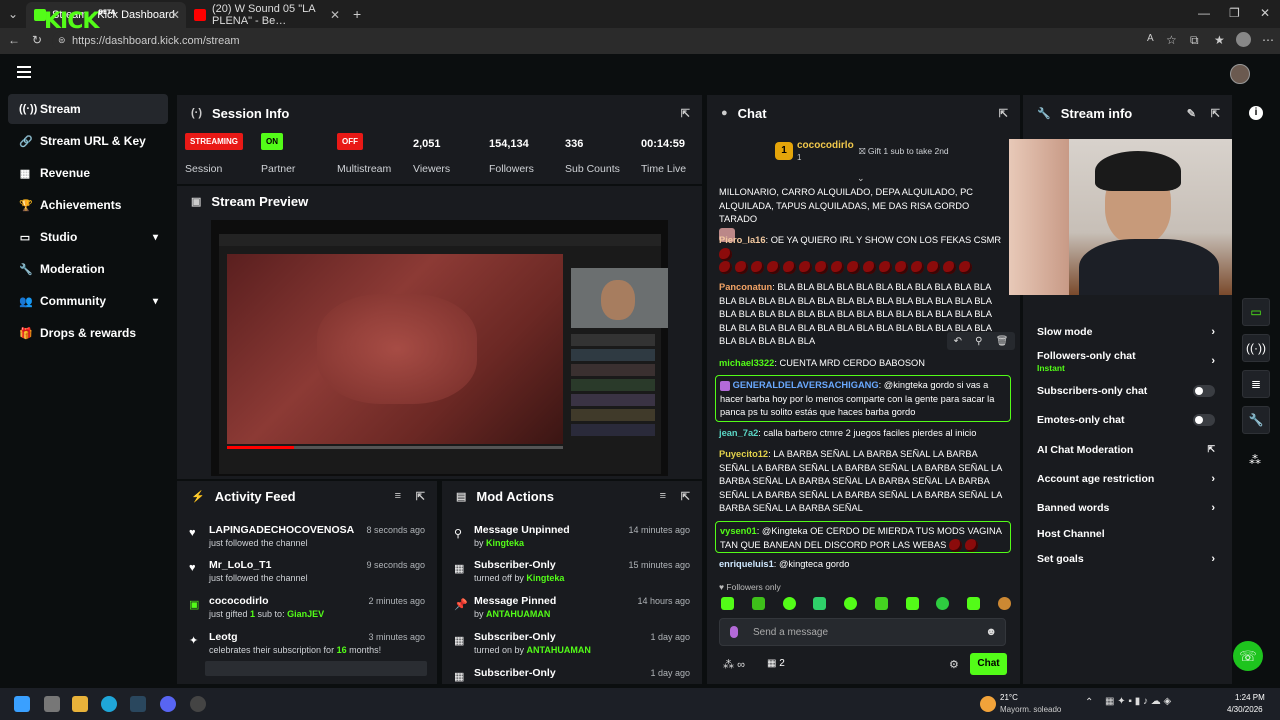 Image resolution: width=1280 pixels, height=720 pixels. What do you see at coordinates (138, 704) in the screenshot?
I see `steam-icon` at bounding box center [138, 704].